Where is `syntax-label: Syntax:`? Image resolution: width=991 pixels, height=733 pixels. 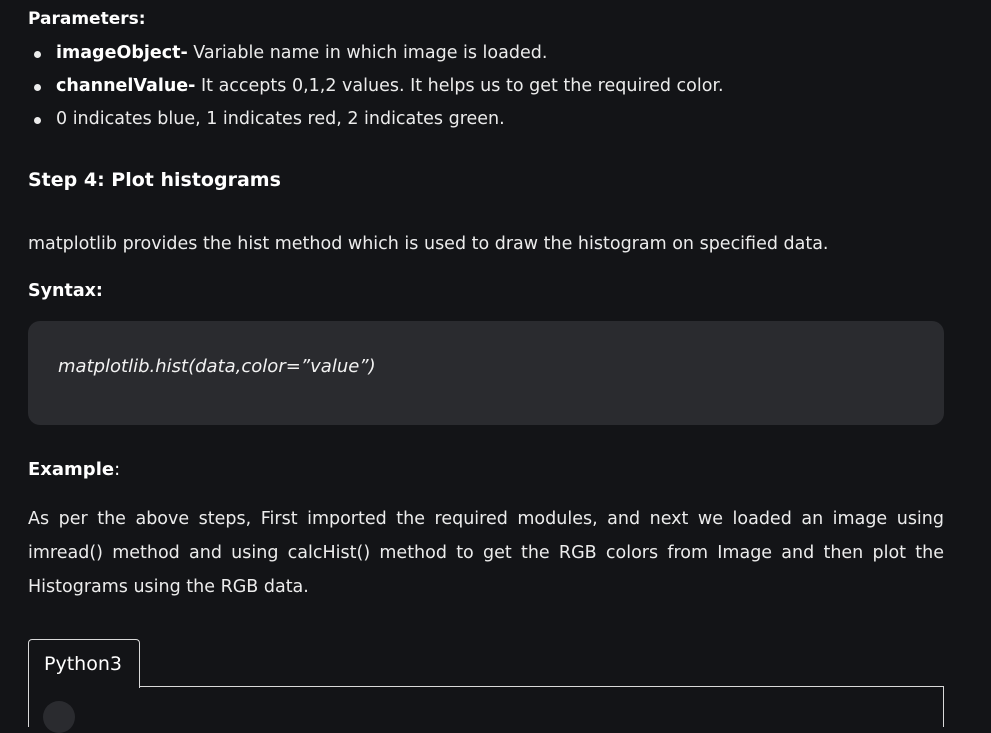
syntax-label: Syntax: is located at coordinates (65, 291).